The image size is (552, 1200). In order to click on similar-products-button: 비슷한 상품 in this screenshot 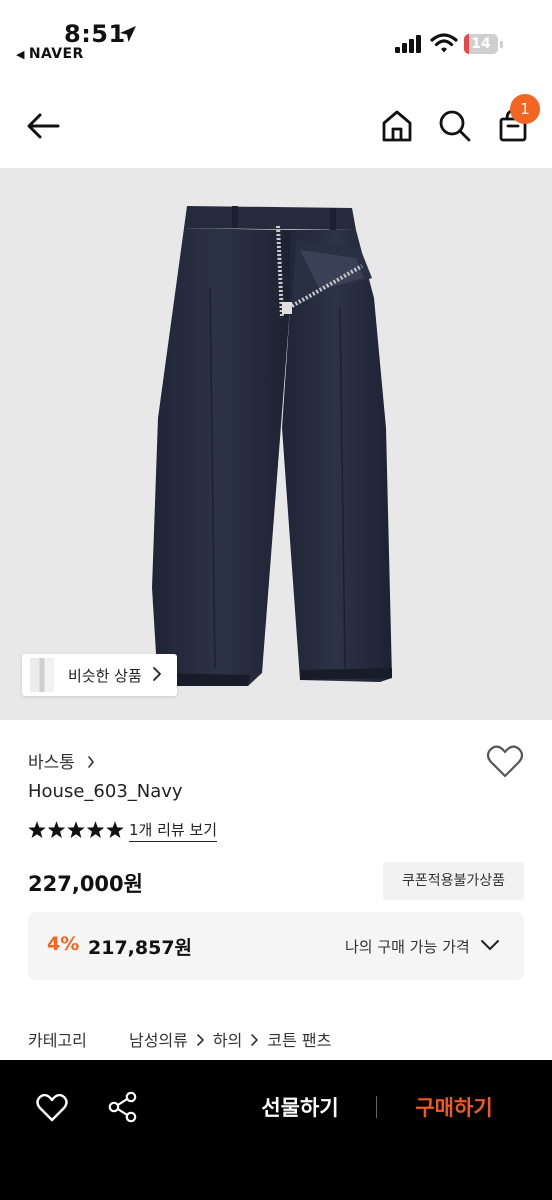, I will do `click(99, 675)`.